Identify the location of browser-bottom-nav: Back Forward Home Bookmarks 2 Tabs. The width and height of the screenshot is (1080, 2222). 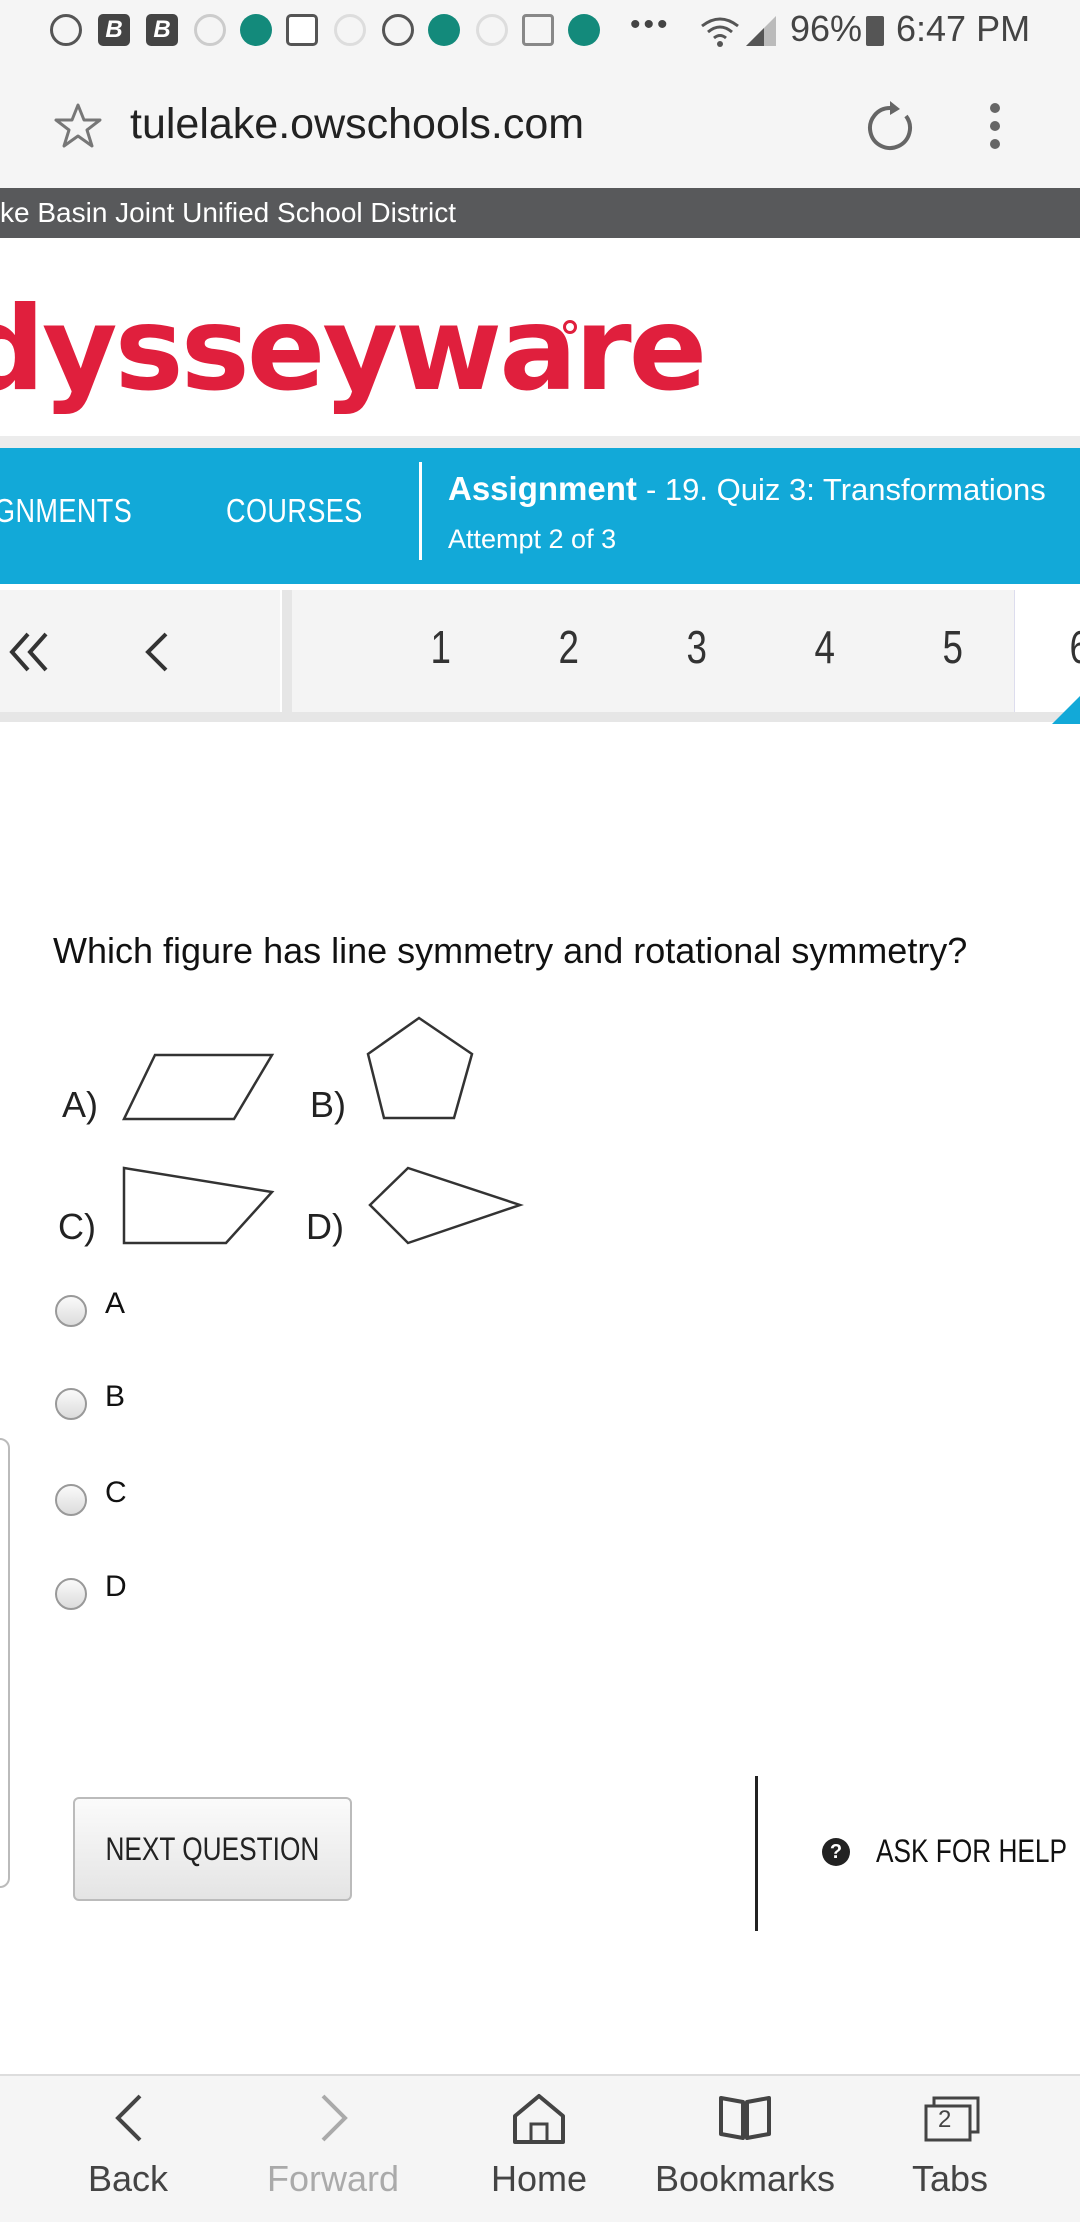
(540, 2148).